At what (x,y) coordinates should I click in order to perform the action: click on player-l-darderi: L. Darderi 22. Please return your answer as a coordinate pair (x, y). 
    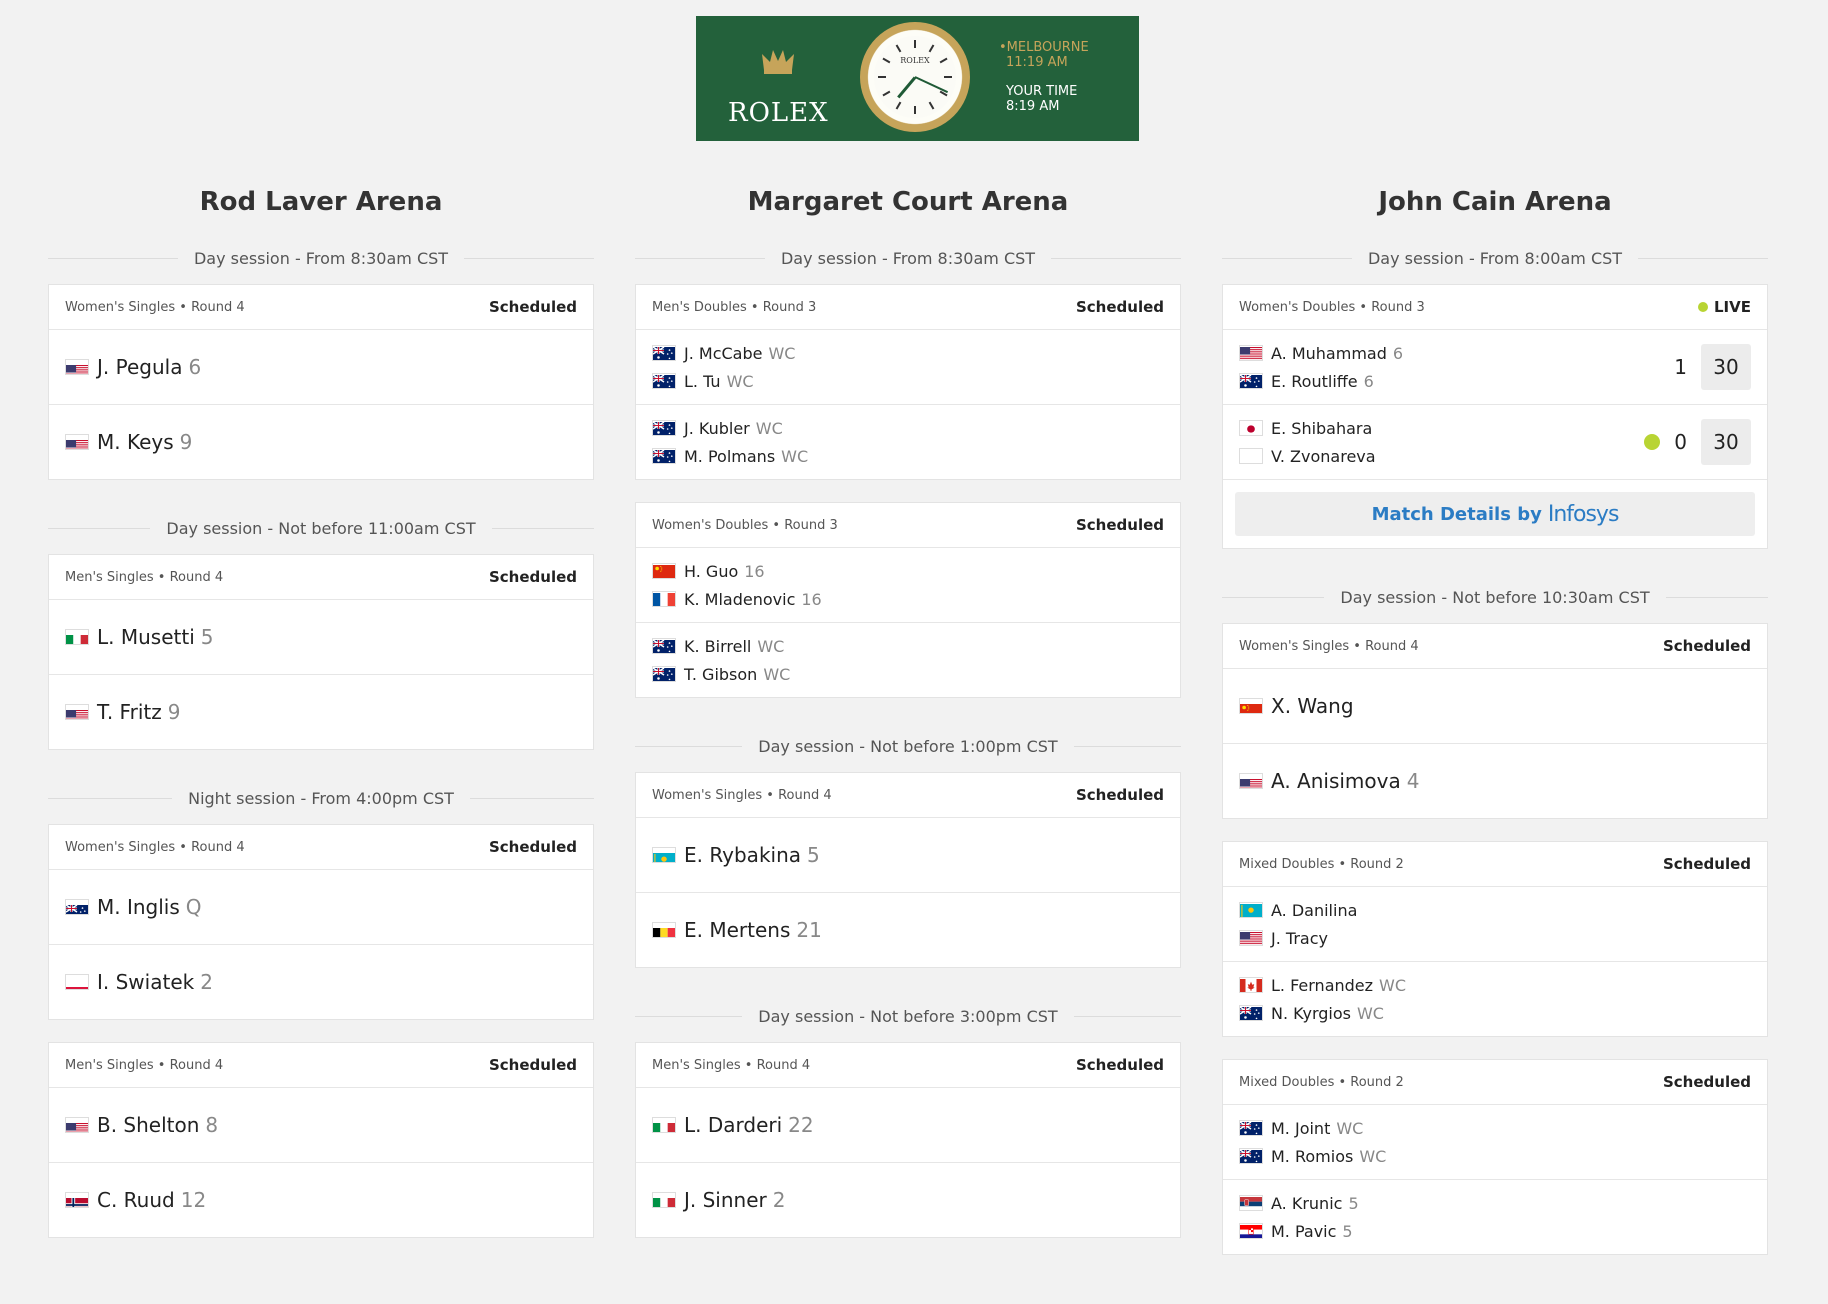
    Looking at the image, I should click on (908, 1125).